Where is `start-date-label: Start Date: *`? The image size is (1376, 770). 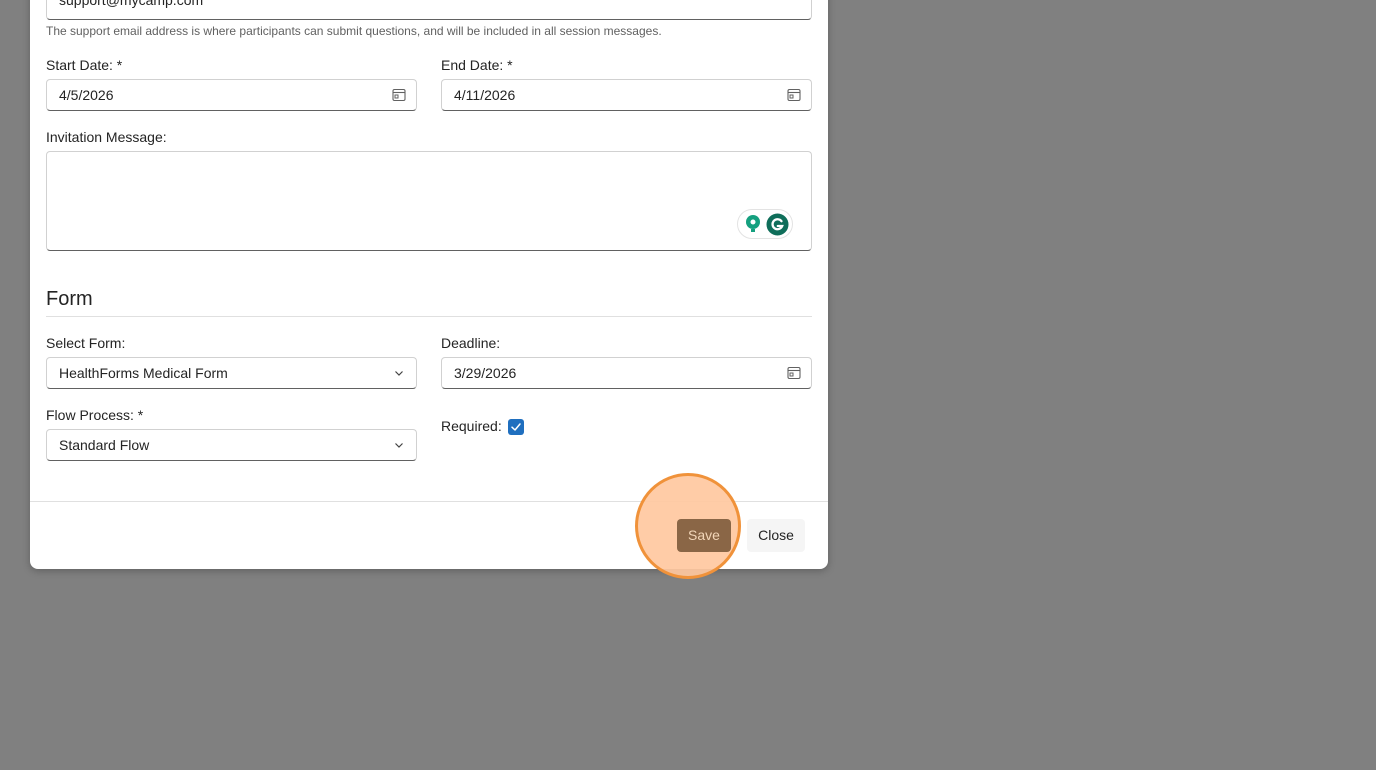 start-date-label: Start Date: * is located at coordinates (84, 65).